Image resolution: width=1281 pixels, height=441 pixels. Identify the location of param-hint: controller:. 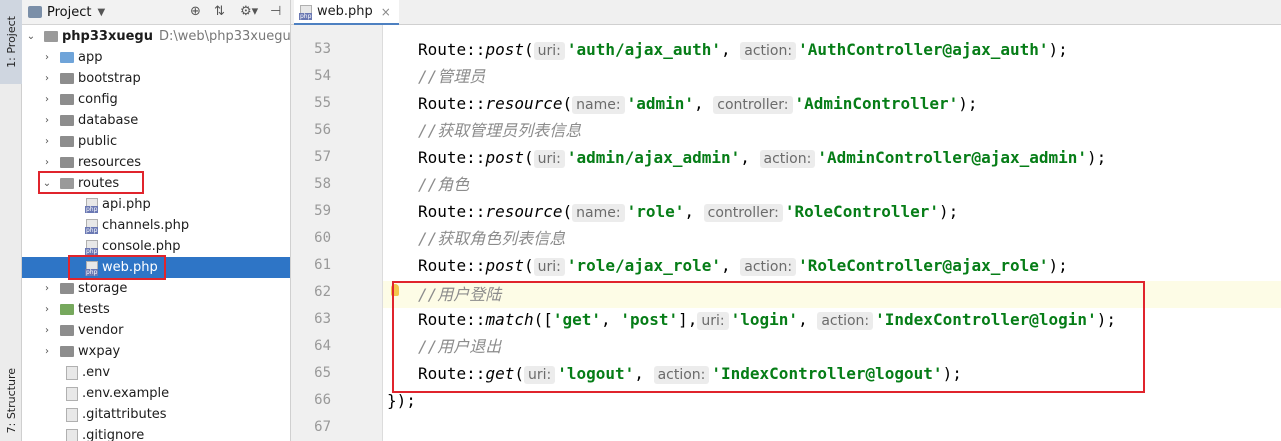
(743, 213).